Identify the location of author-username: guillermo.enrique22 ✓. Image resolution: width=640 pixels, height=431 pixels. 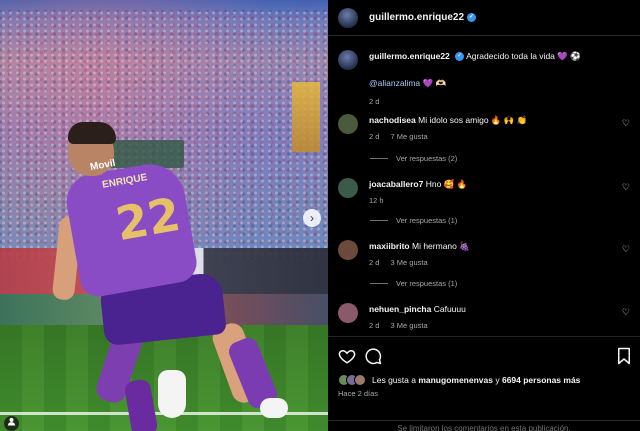
(423, 17).